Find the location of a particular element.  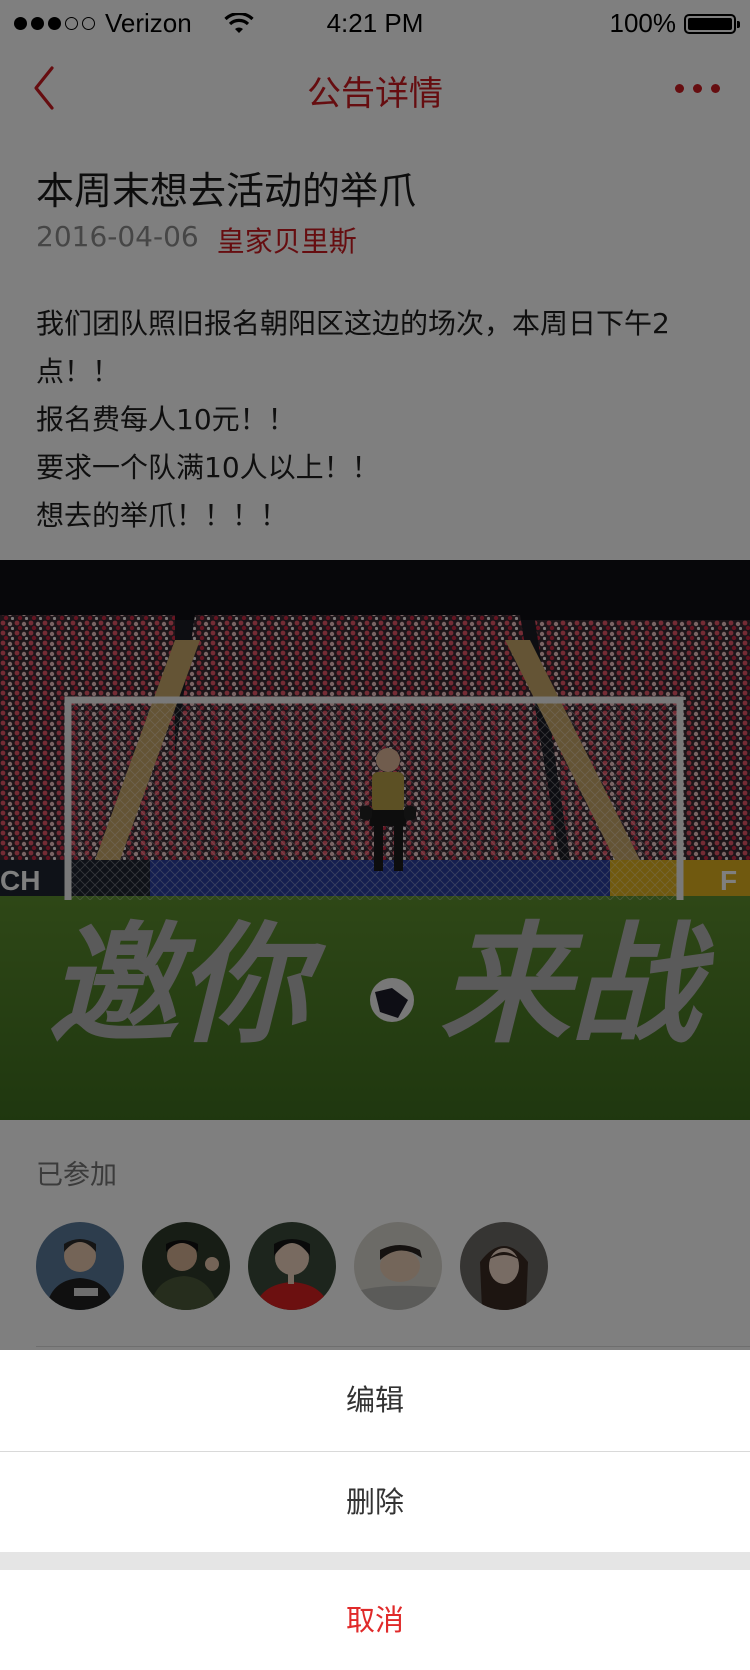

cancel-button: 取消 is located at coordinates (375, 1620).